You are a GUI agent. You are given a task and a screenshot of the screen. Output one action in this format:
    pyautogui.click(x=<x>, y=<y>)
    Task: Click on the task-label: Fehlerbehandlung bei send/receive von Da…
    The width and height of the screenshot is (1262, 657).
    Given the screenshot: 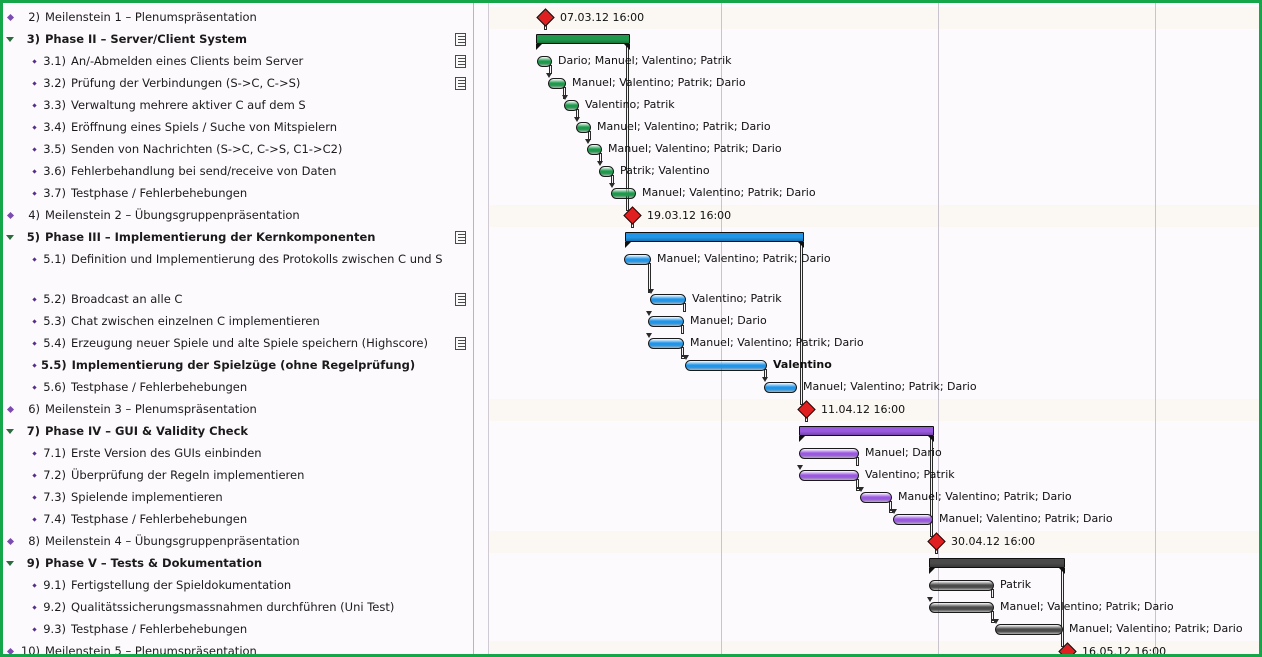 What is the action you would take?
    pyautogui.click(x=204, y=171)
    